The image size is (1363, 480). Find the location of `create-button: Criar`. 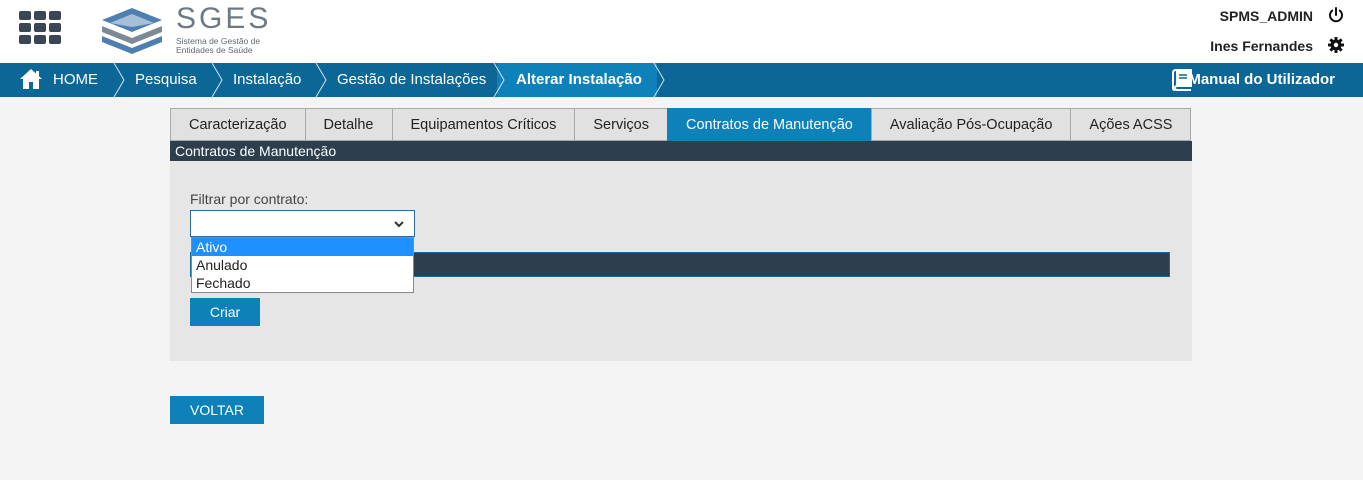

create-button: Criar is located at coordinates (225, 312).